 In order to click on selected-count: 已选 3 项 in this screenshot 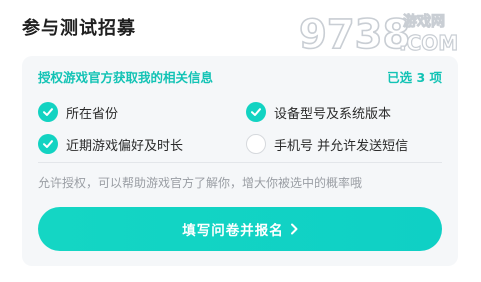, I will do `click(414, 77)`.